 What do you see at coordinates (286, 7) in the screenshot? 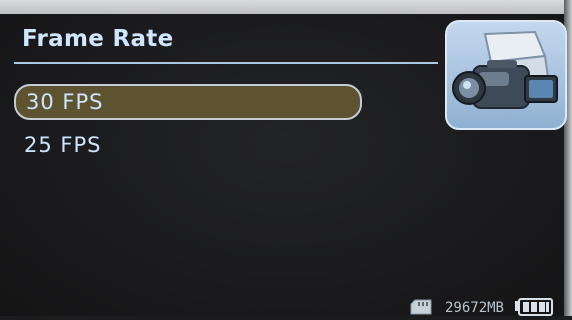
I see `device-bezel-top` at bounding box center [286, 7].